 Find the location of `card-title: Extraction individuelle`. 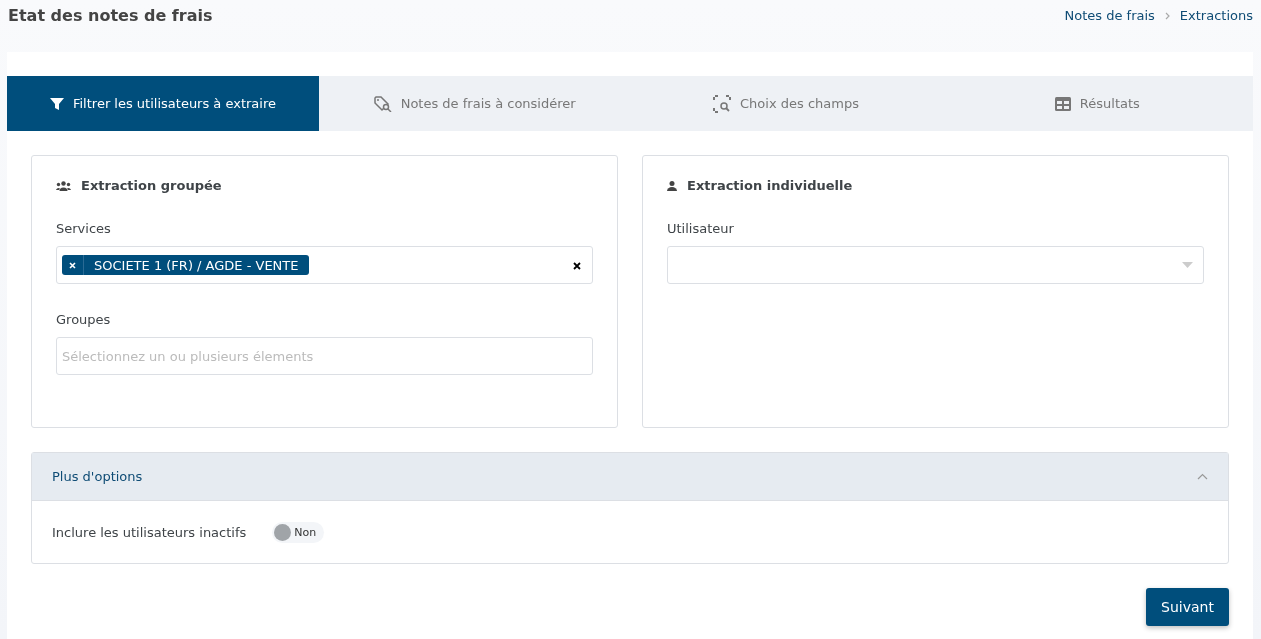

card-title: Extraction individuelle is located at coordinates (770, 185).